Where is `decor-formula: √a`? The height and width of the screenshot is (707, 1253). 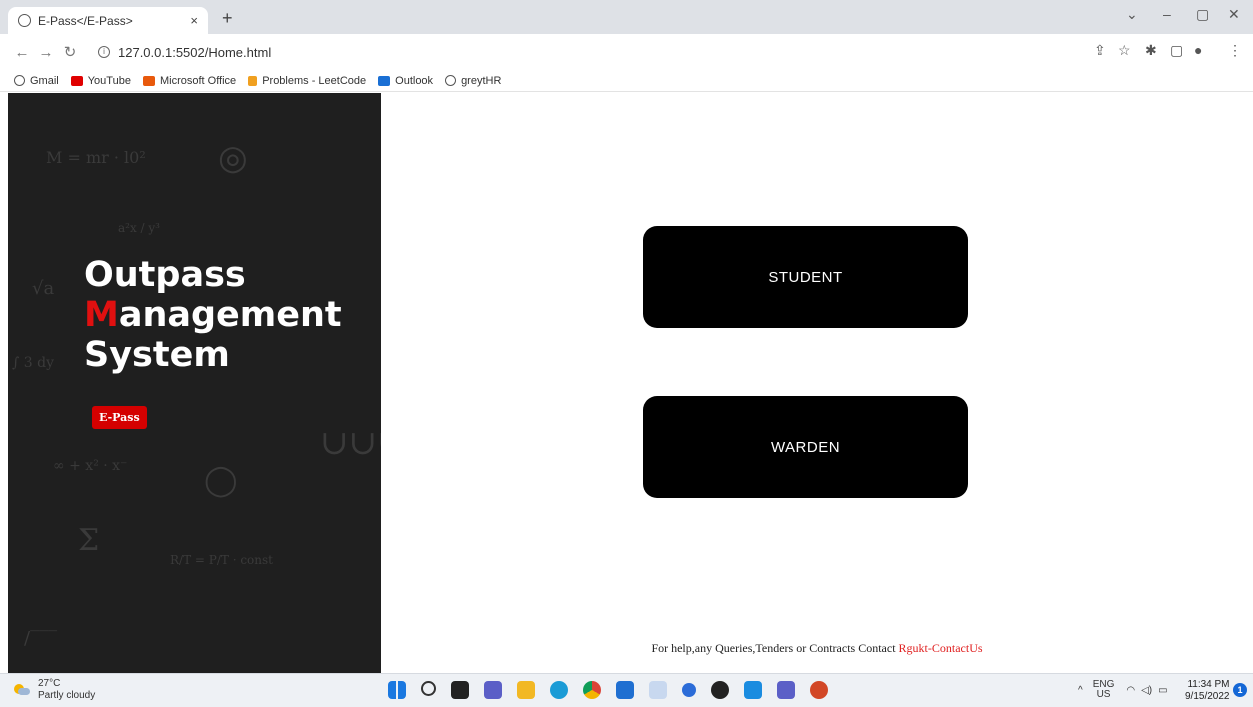
decor-formula: √a is located at coordinates (43, 288).